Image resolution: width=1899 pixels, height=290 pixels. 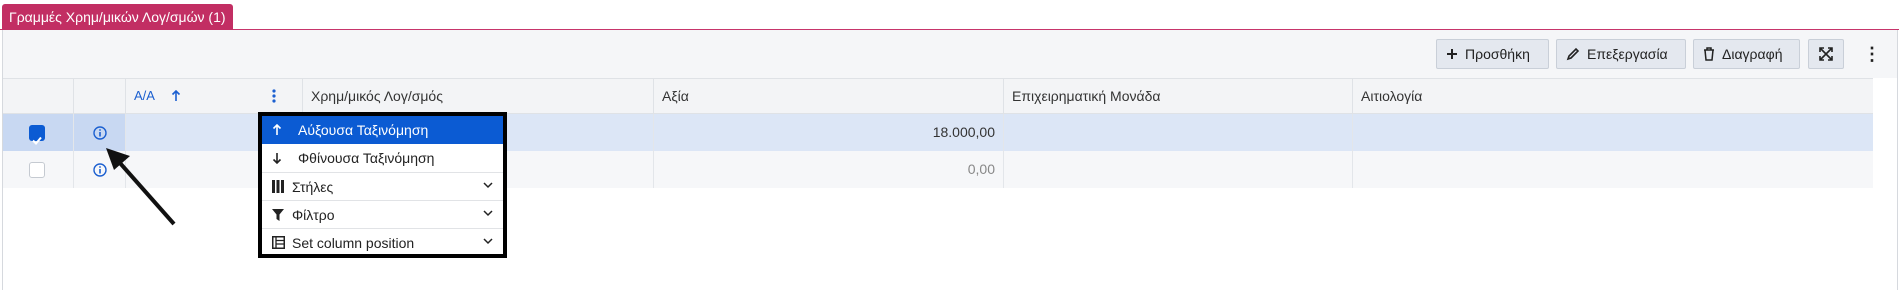 I want to click on menu-item-set-column-position: Set column position, so click(x=382, y=242).